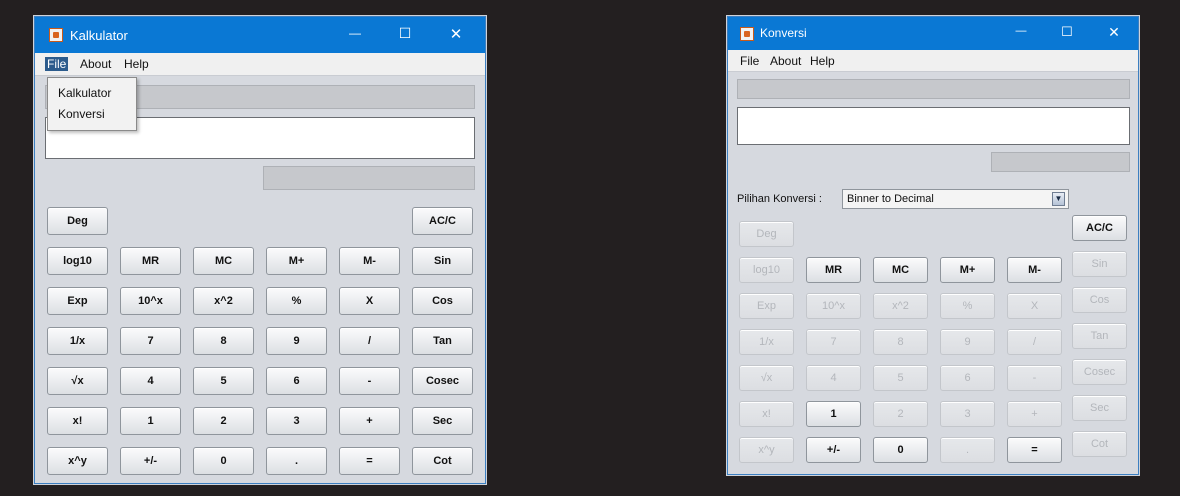 This screenshot has height=496, width=1180. What do you see at coordinates (783, 33) in the screenshot?
I see `window-title: Konversi` at bounding box center [783, 33].